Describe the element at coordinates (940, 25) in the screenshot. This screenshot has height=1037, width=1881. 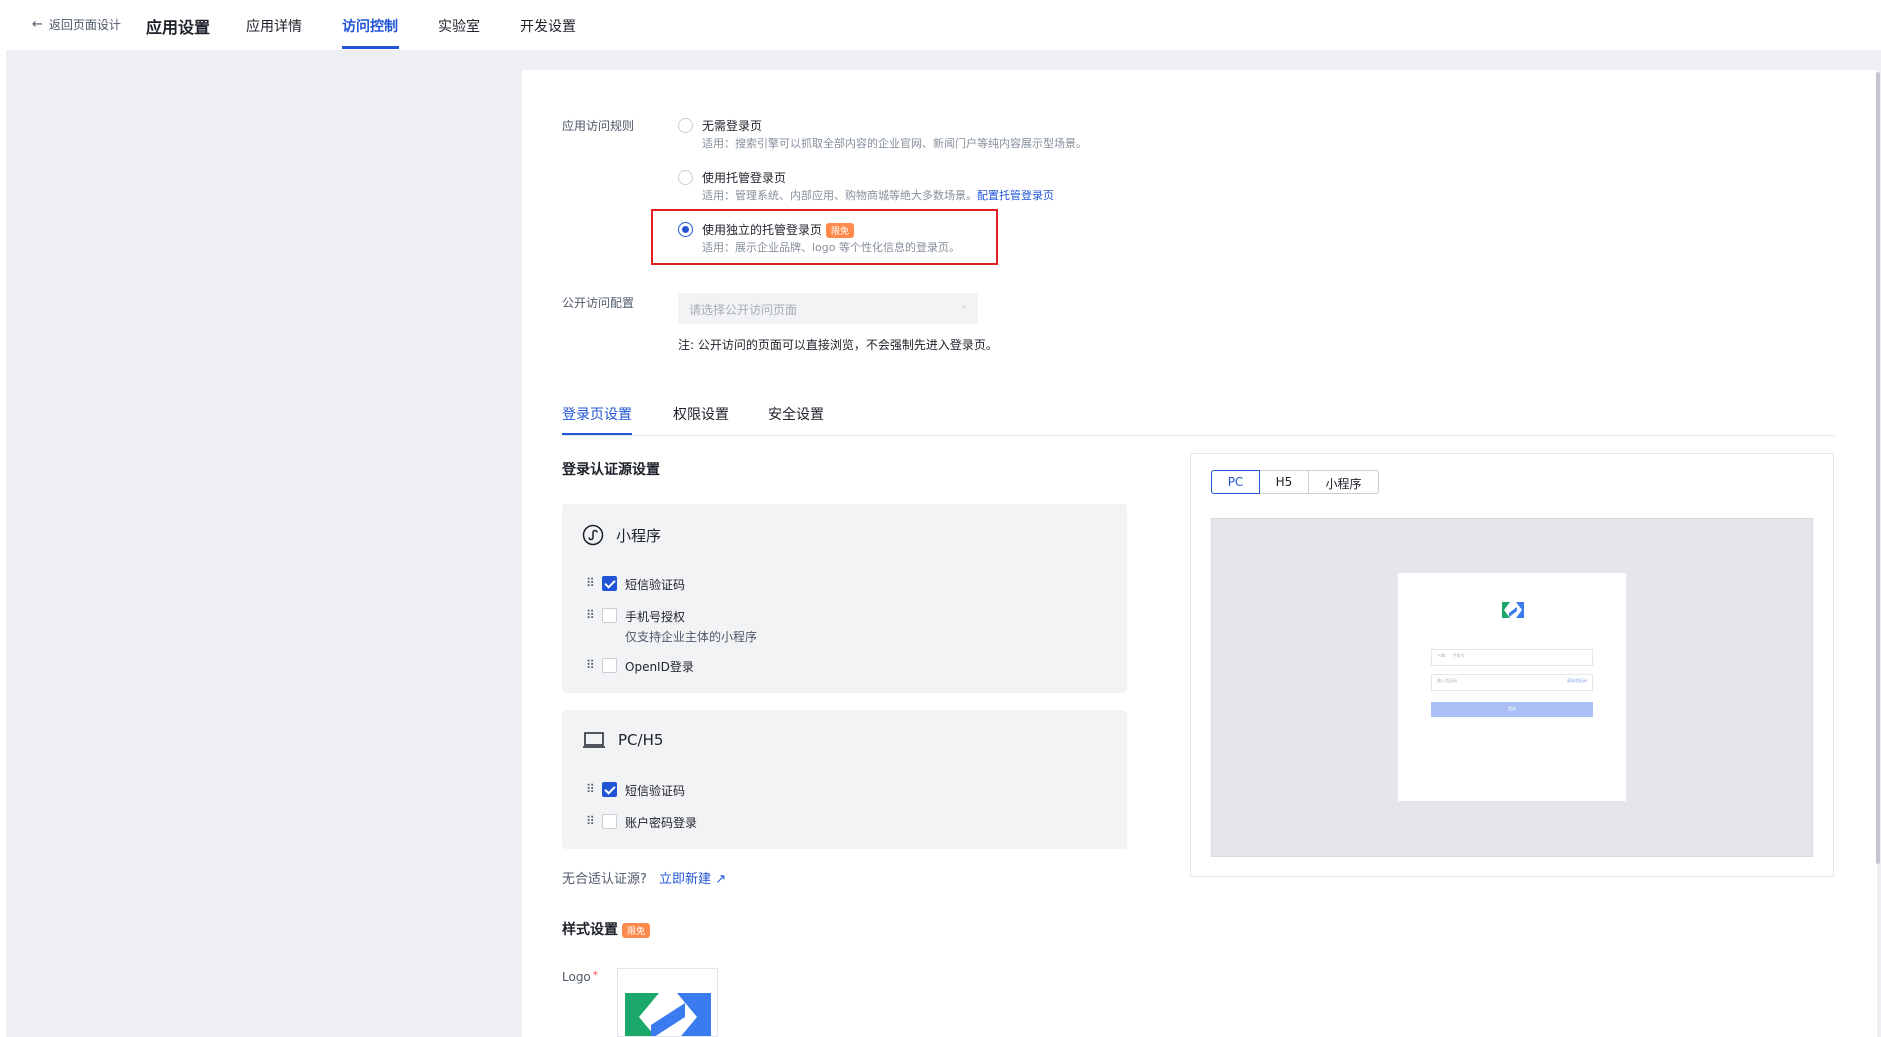
I see `top-nav: ← 返回页面设计 应用设置 应用详情 访问控制 实验室 开发设置` at that location.